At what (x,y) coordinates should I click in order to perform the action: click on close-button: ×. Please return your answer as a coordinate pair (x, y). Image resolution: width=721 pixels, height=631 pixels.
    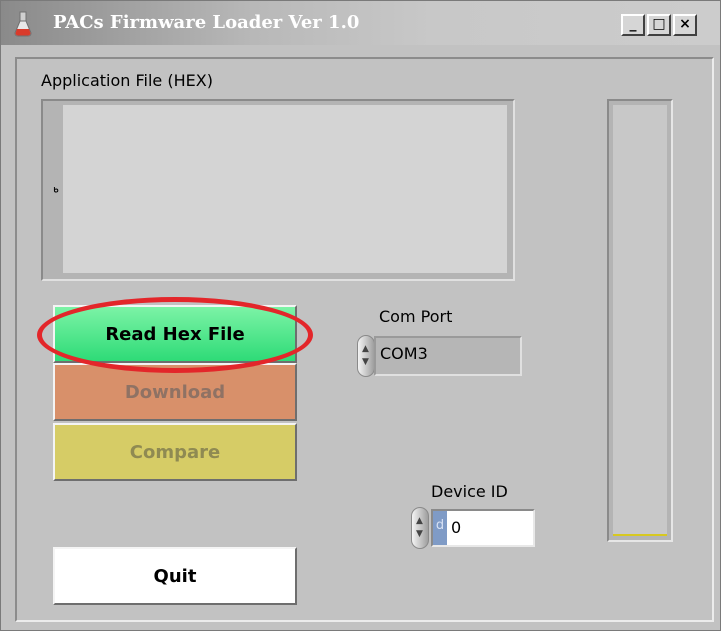
    Looking at the image, I should click on (685, 25).